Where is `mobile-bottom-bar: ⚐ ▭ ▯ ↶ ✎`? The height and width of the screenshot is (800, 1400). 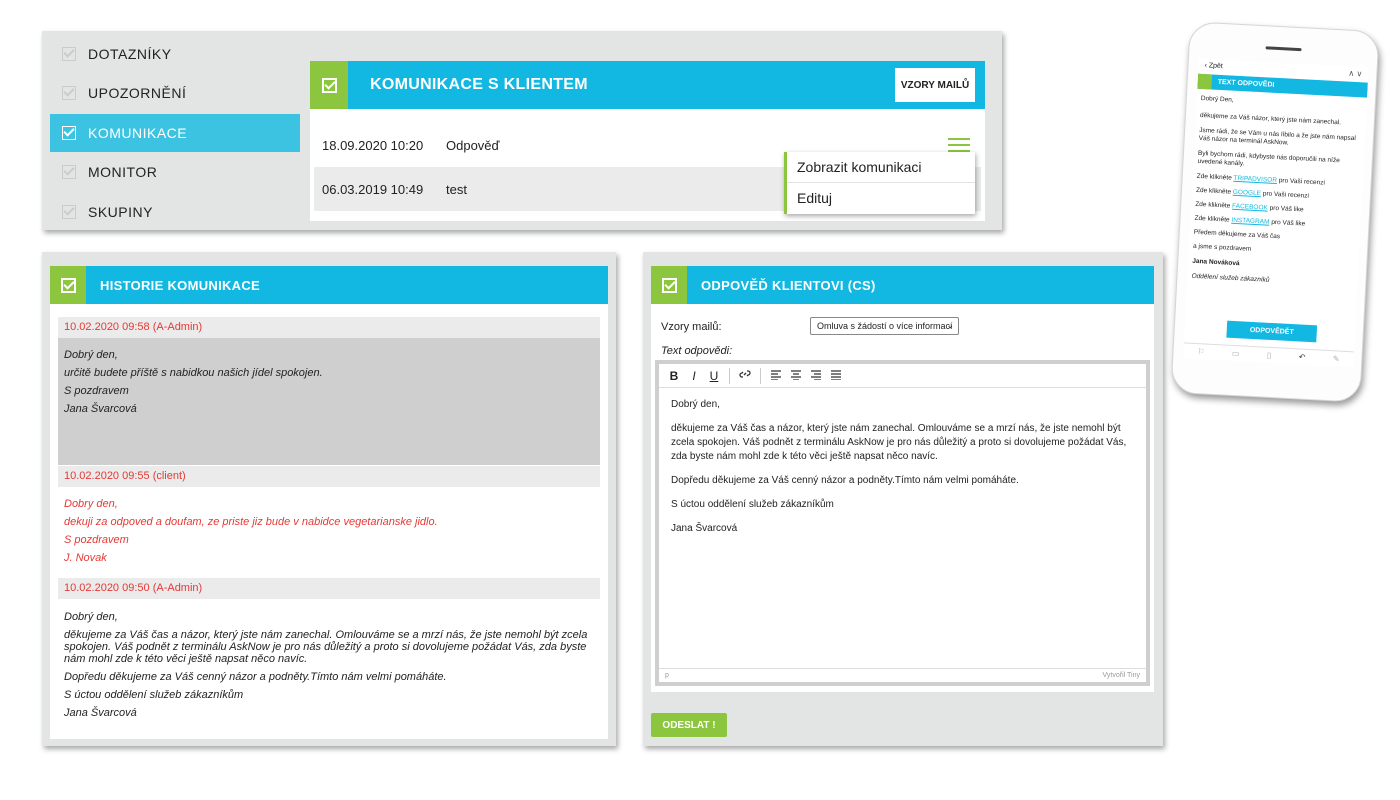
mobile-bottom-bar: ⚐ ▭ ▯ ↶ ✎ is located at coordinates (1268, 355).